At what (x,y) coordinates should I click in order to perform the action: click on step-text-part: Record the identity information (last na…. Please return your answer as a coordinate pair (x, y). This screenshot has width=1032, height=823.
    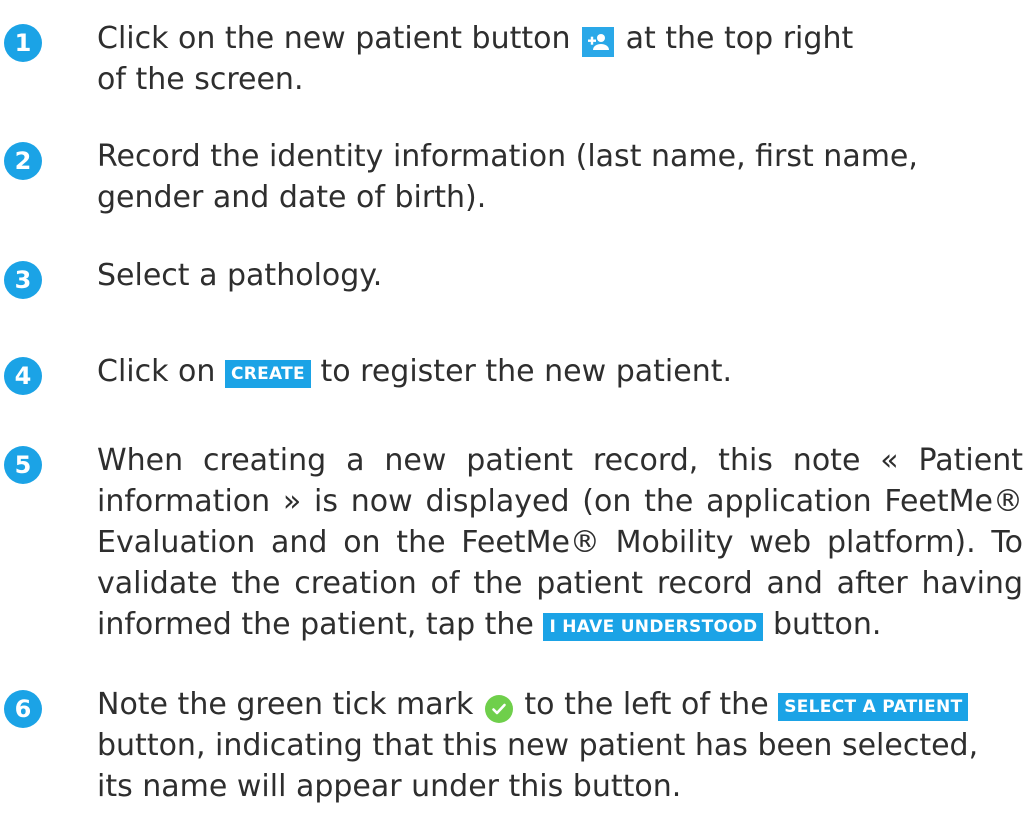
    Looking at the image, I should click on (507, 156).